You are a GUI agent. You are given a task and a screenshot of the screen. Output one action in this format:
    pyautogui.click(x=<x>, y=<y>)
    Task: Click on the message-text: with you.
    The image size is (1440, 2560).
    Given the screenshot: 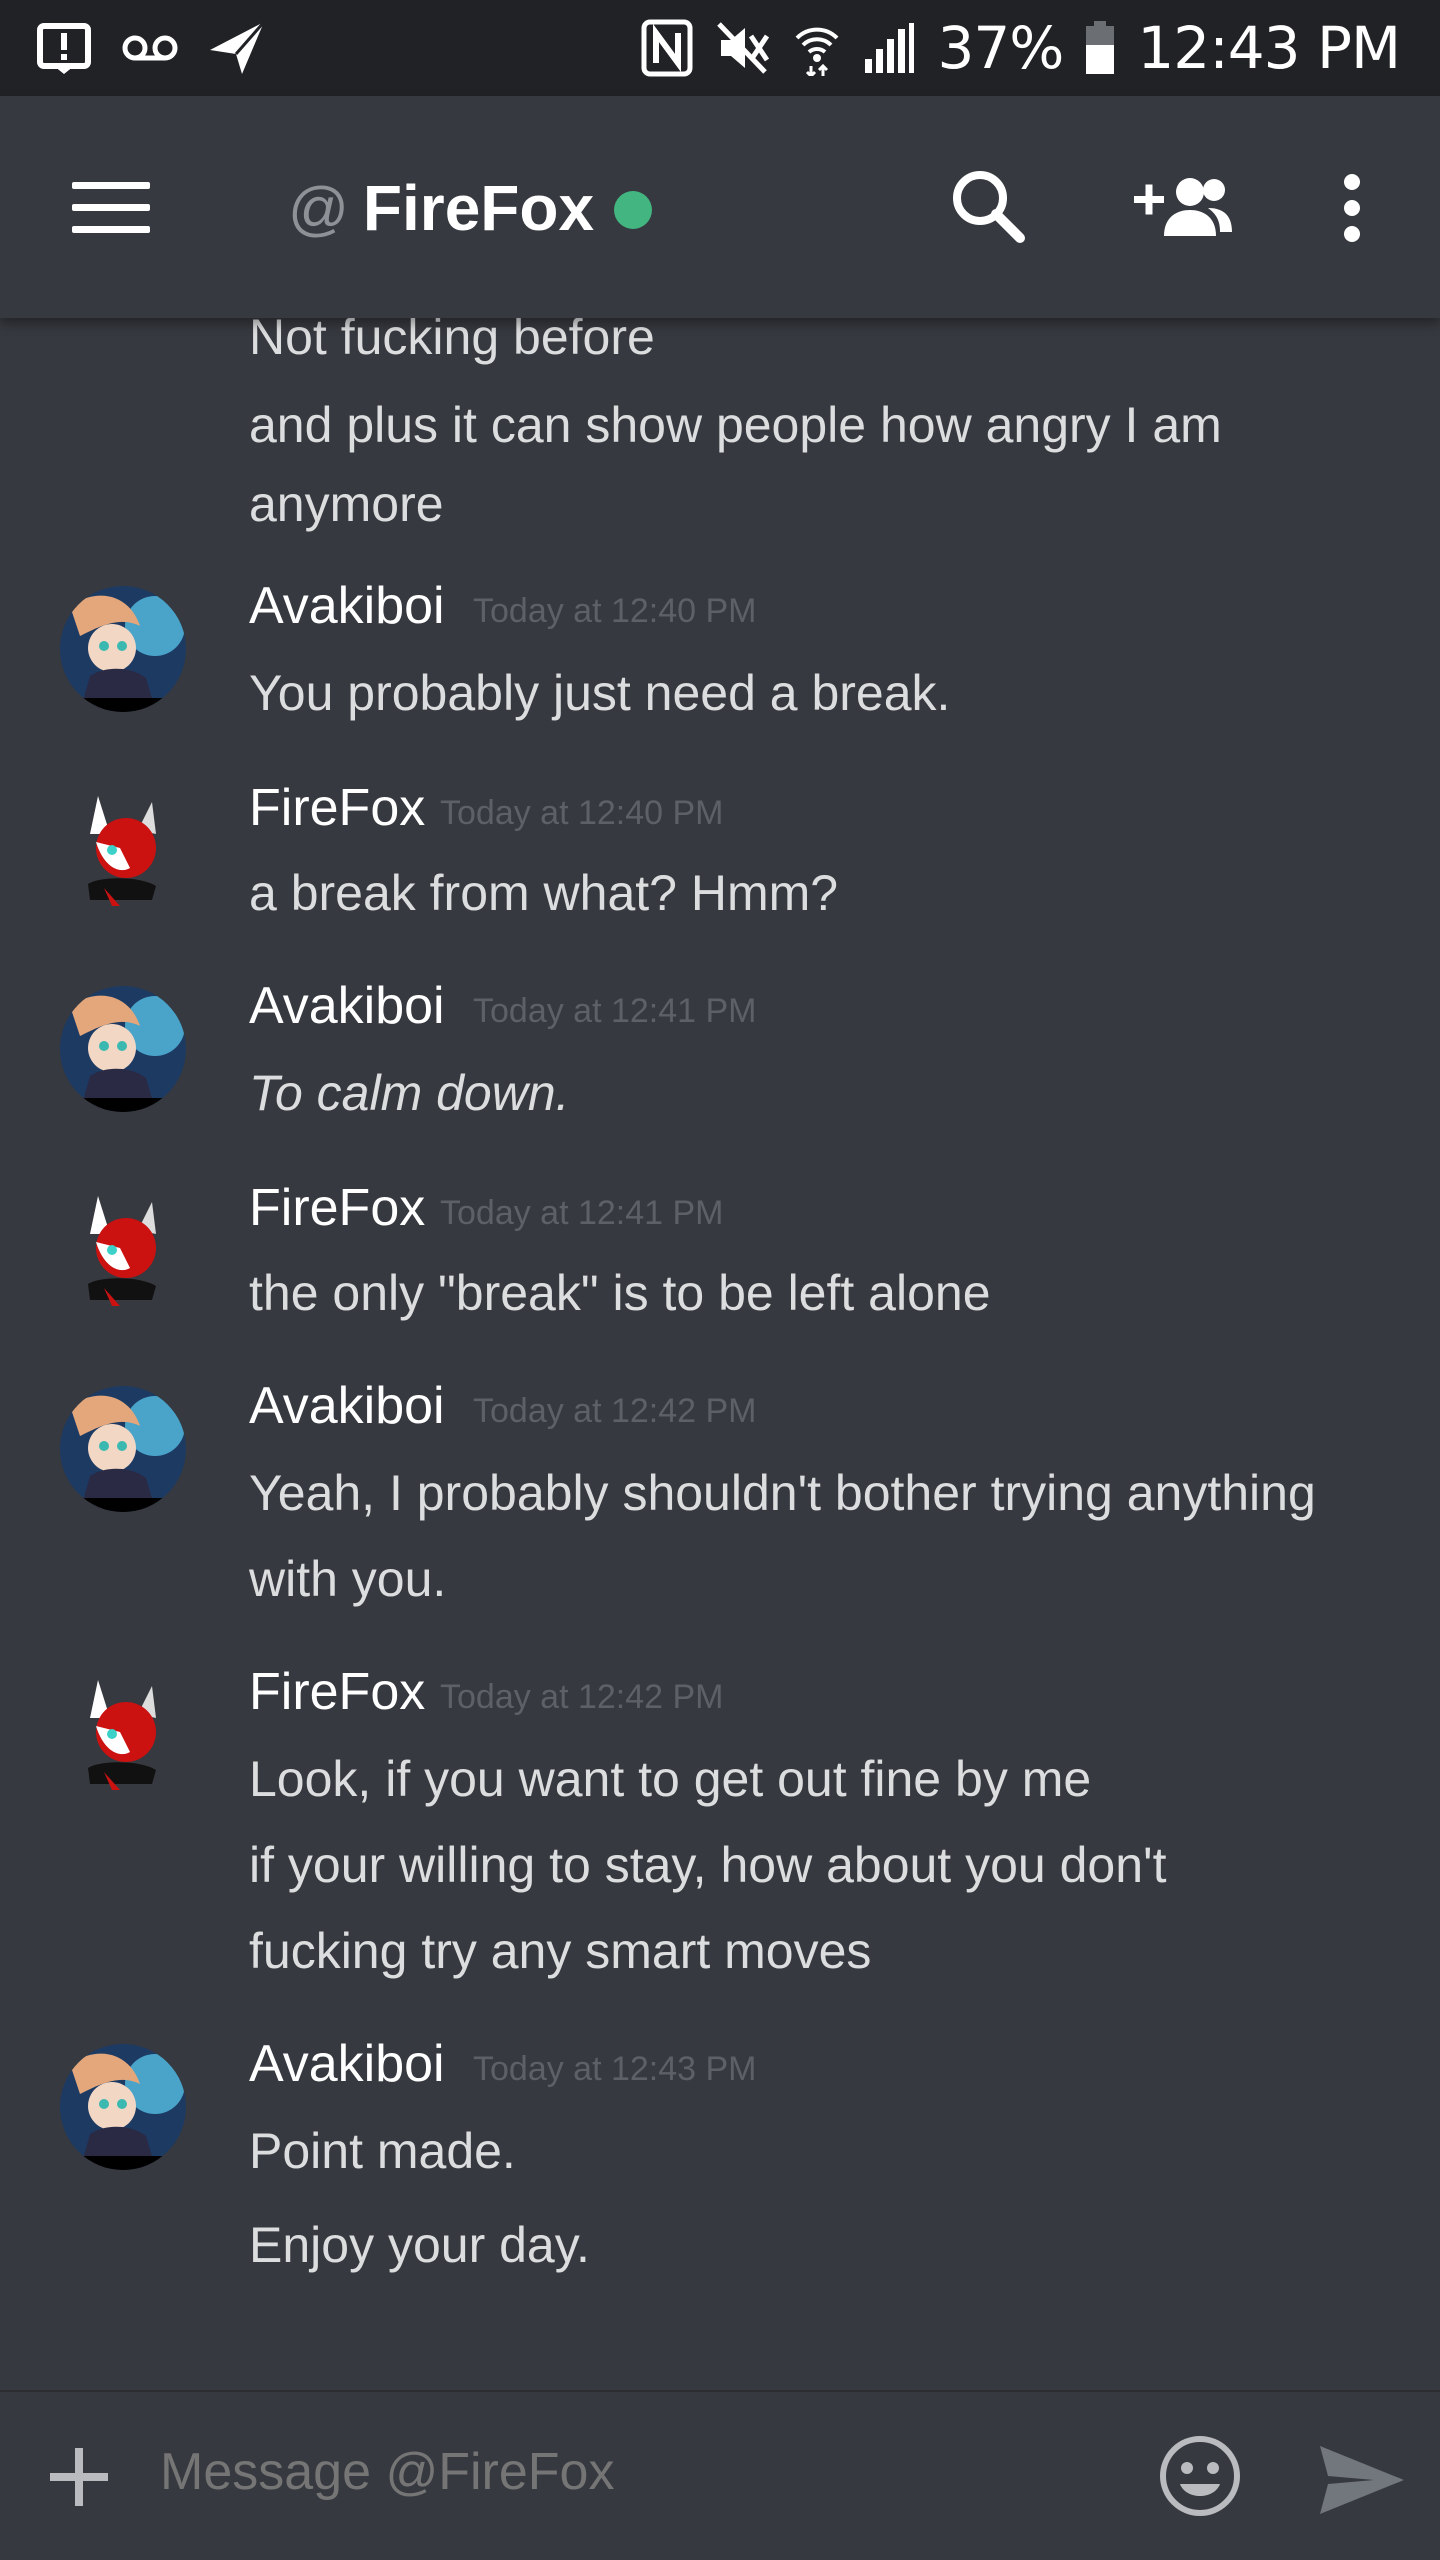 What is the action you would take?
    pyautogui.click(x=348, y=1579)
    